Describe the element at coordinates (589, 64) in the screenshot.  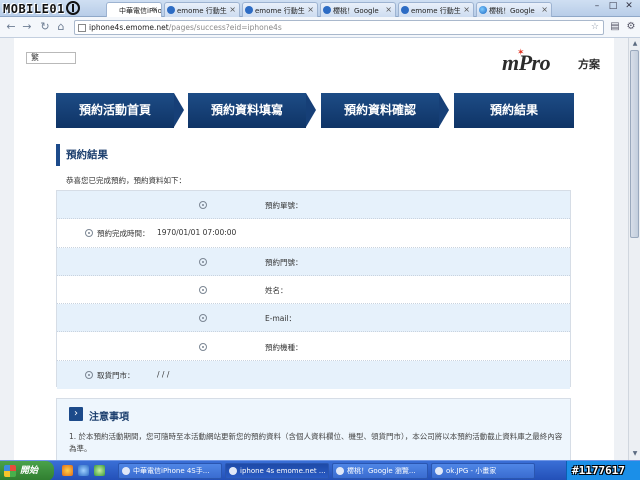
I see `logo-suffix: 方案` at that location.